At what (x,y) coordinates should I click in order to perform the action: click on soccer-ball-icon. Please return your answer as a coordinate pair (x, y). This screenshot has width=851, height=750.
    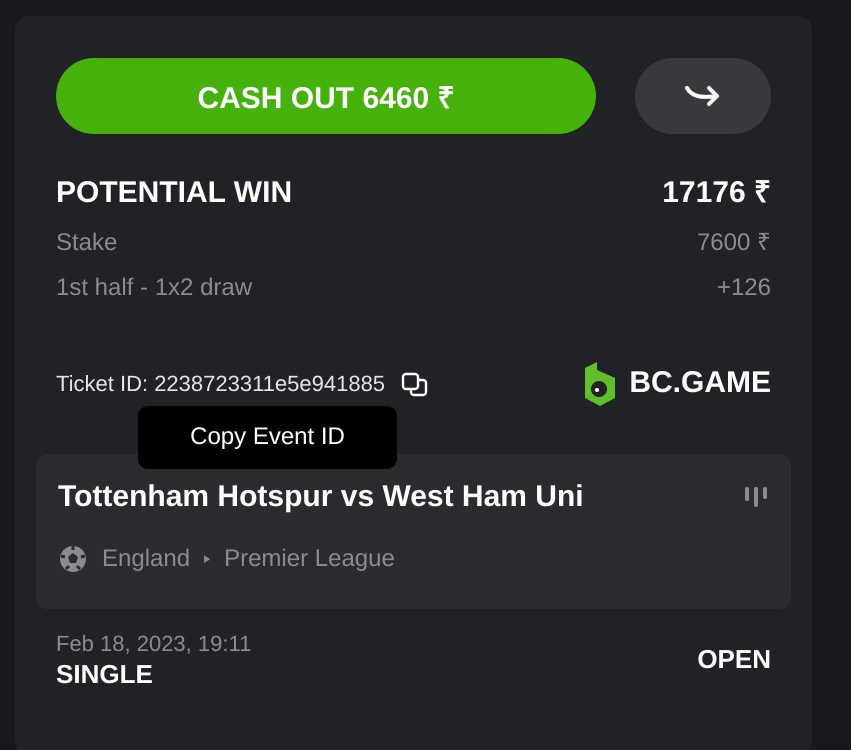
    Looking at the image, I should click on (73, 559).